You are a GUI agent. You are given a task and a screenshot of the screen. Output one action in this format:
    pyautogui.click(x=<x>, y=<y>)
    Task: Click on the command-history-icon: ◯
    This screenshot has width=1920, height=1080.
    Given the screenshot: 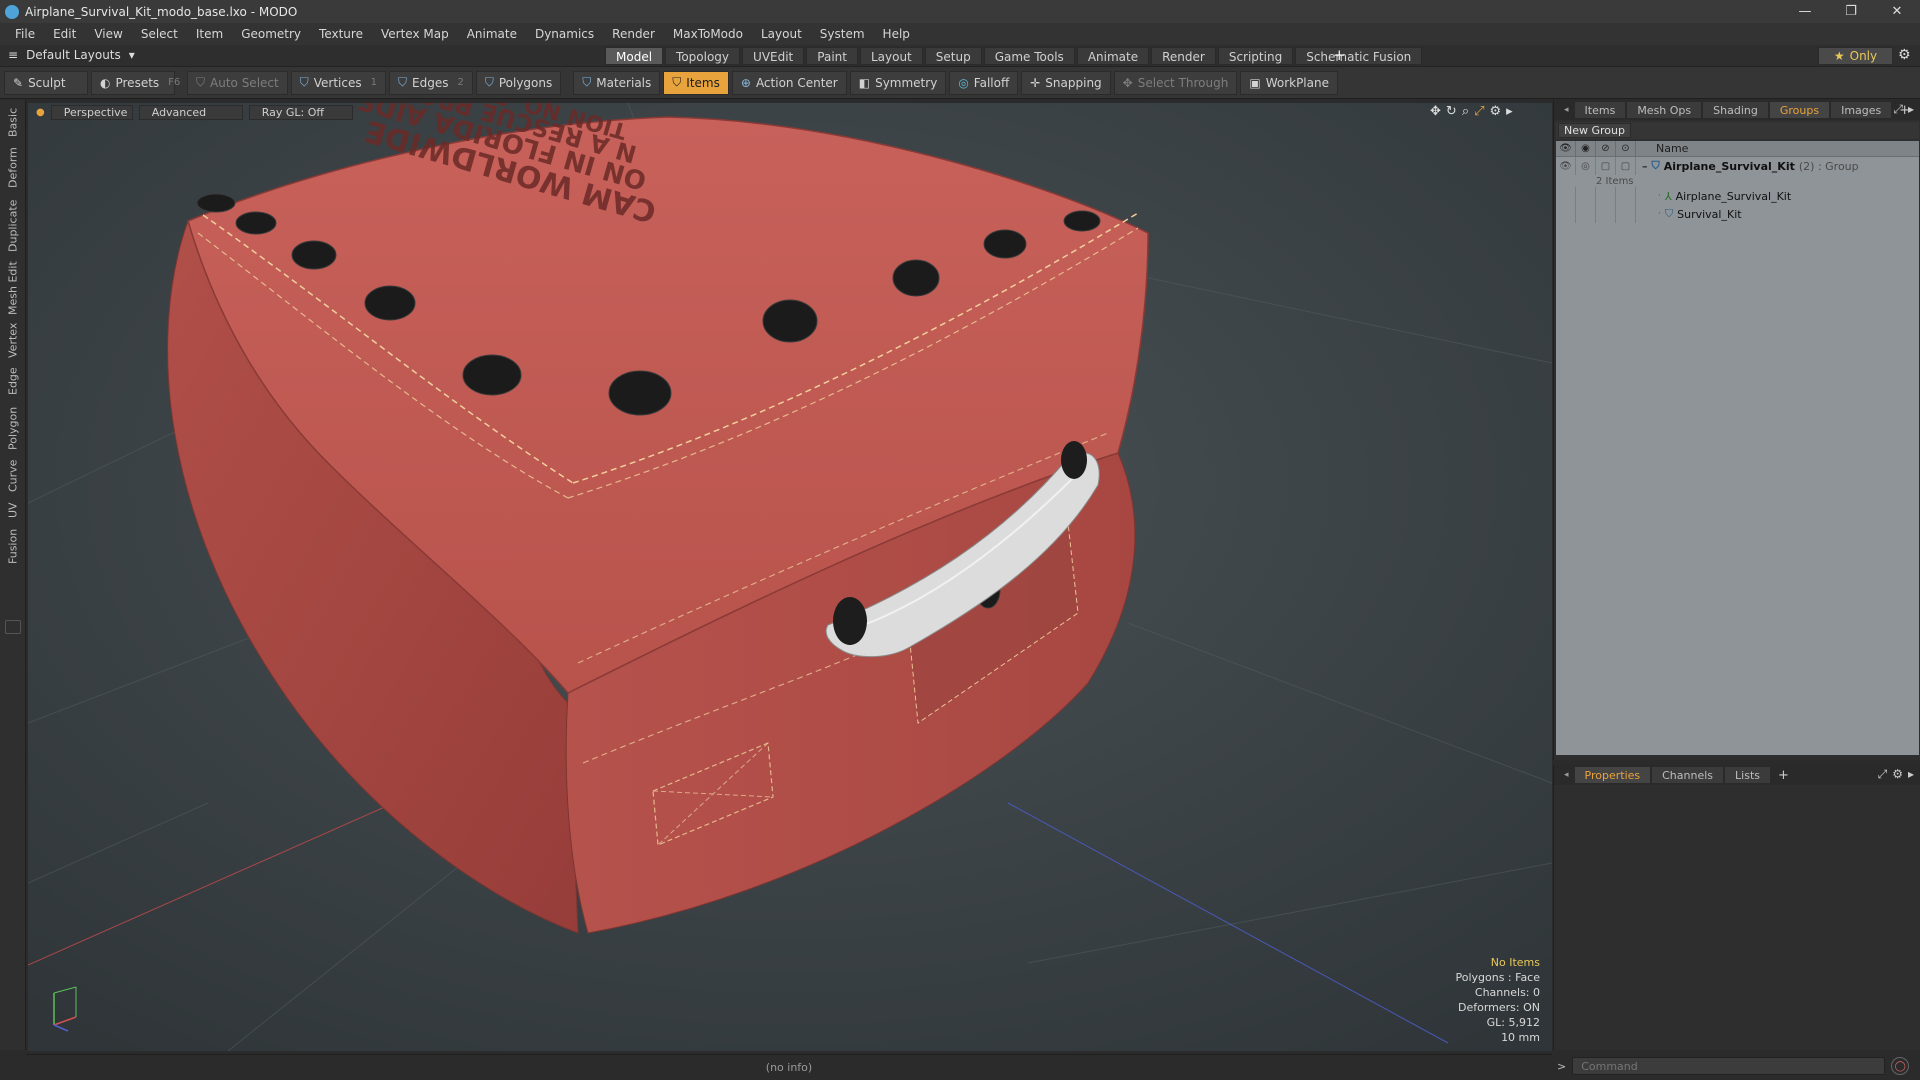 What is the action you would take?
    pyautogui.click(x=1900, y=1066)
    